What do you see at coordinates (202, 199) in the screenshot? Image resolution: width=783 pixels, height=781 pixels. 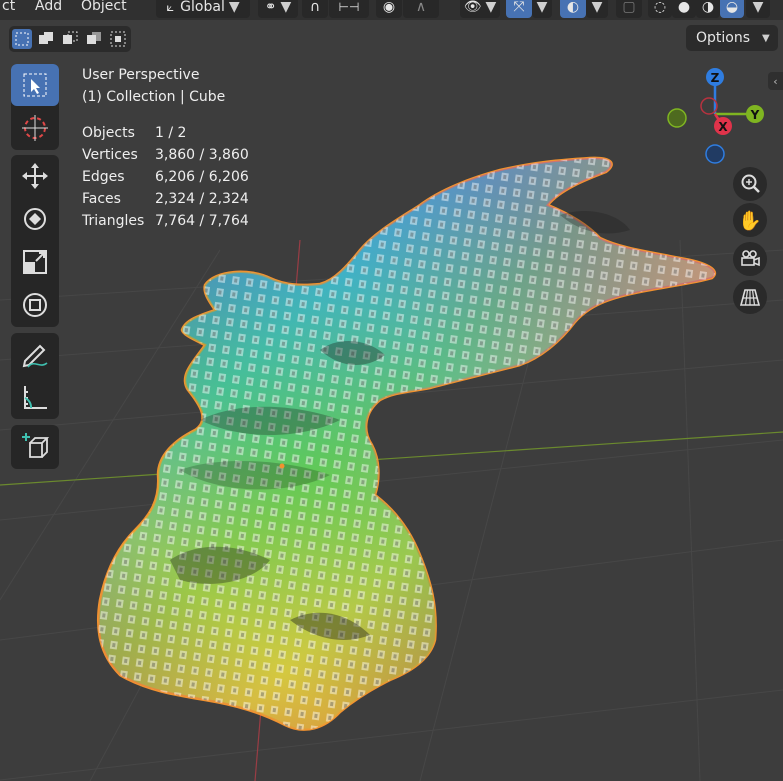 I see `stat-value: 2,324 / 2,324` at bounding box center [202, 199].